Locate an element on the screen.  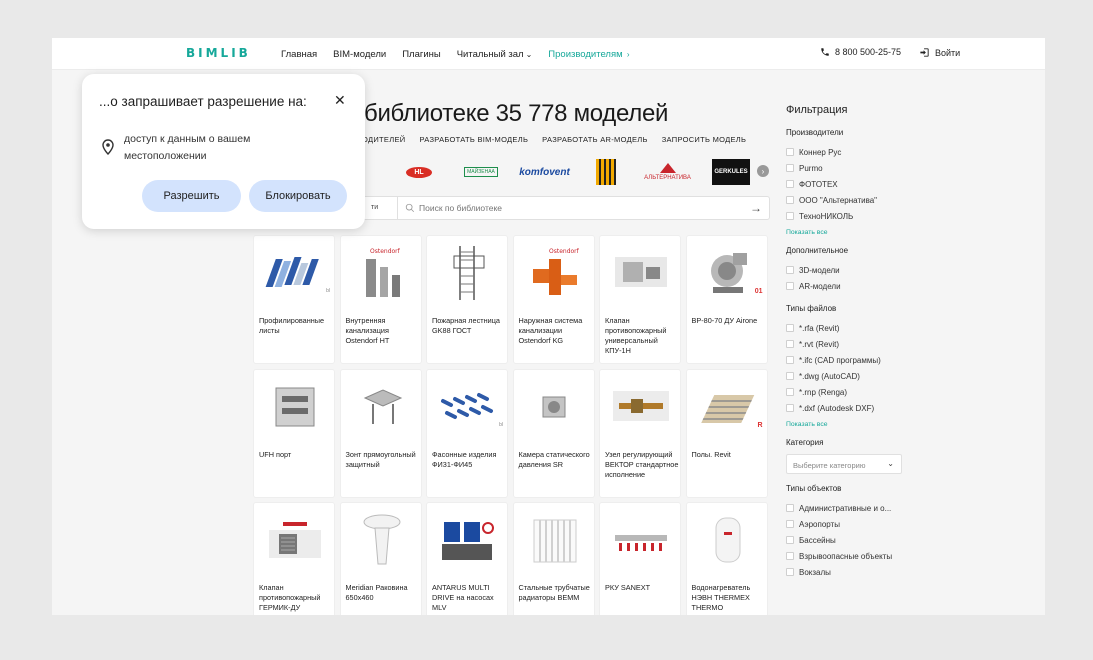
filter-option: Взрывоопасные объекты is located at coordinates (861, 556).